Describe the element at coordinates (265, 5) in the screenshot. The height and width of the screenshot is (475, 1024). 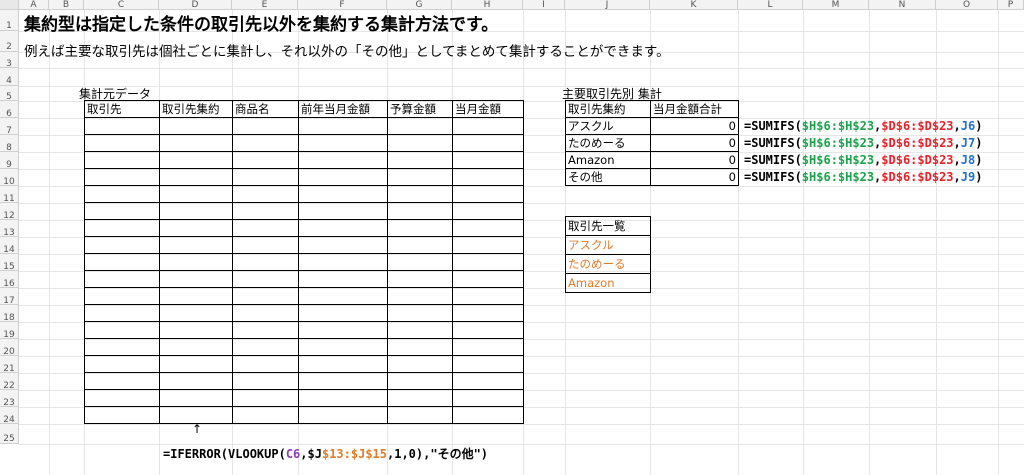
I see `column-header-E: E` at that location.